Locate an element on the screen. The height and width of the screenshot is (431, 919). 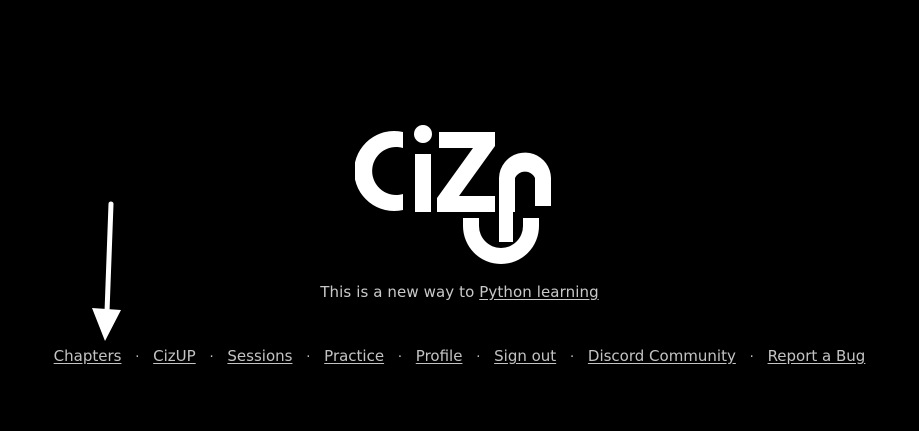
nav-link-profile: Profile is located at coordinates (439, 356).